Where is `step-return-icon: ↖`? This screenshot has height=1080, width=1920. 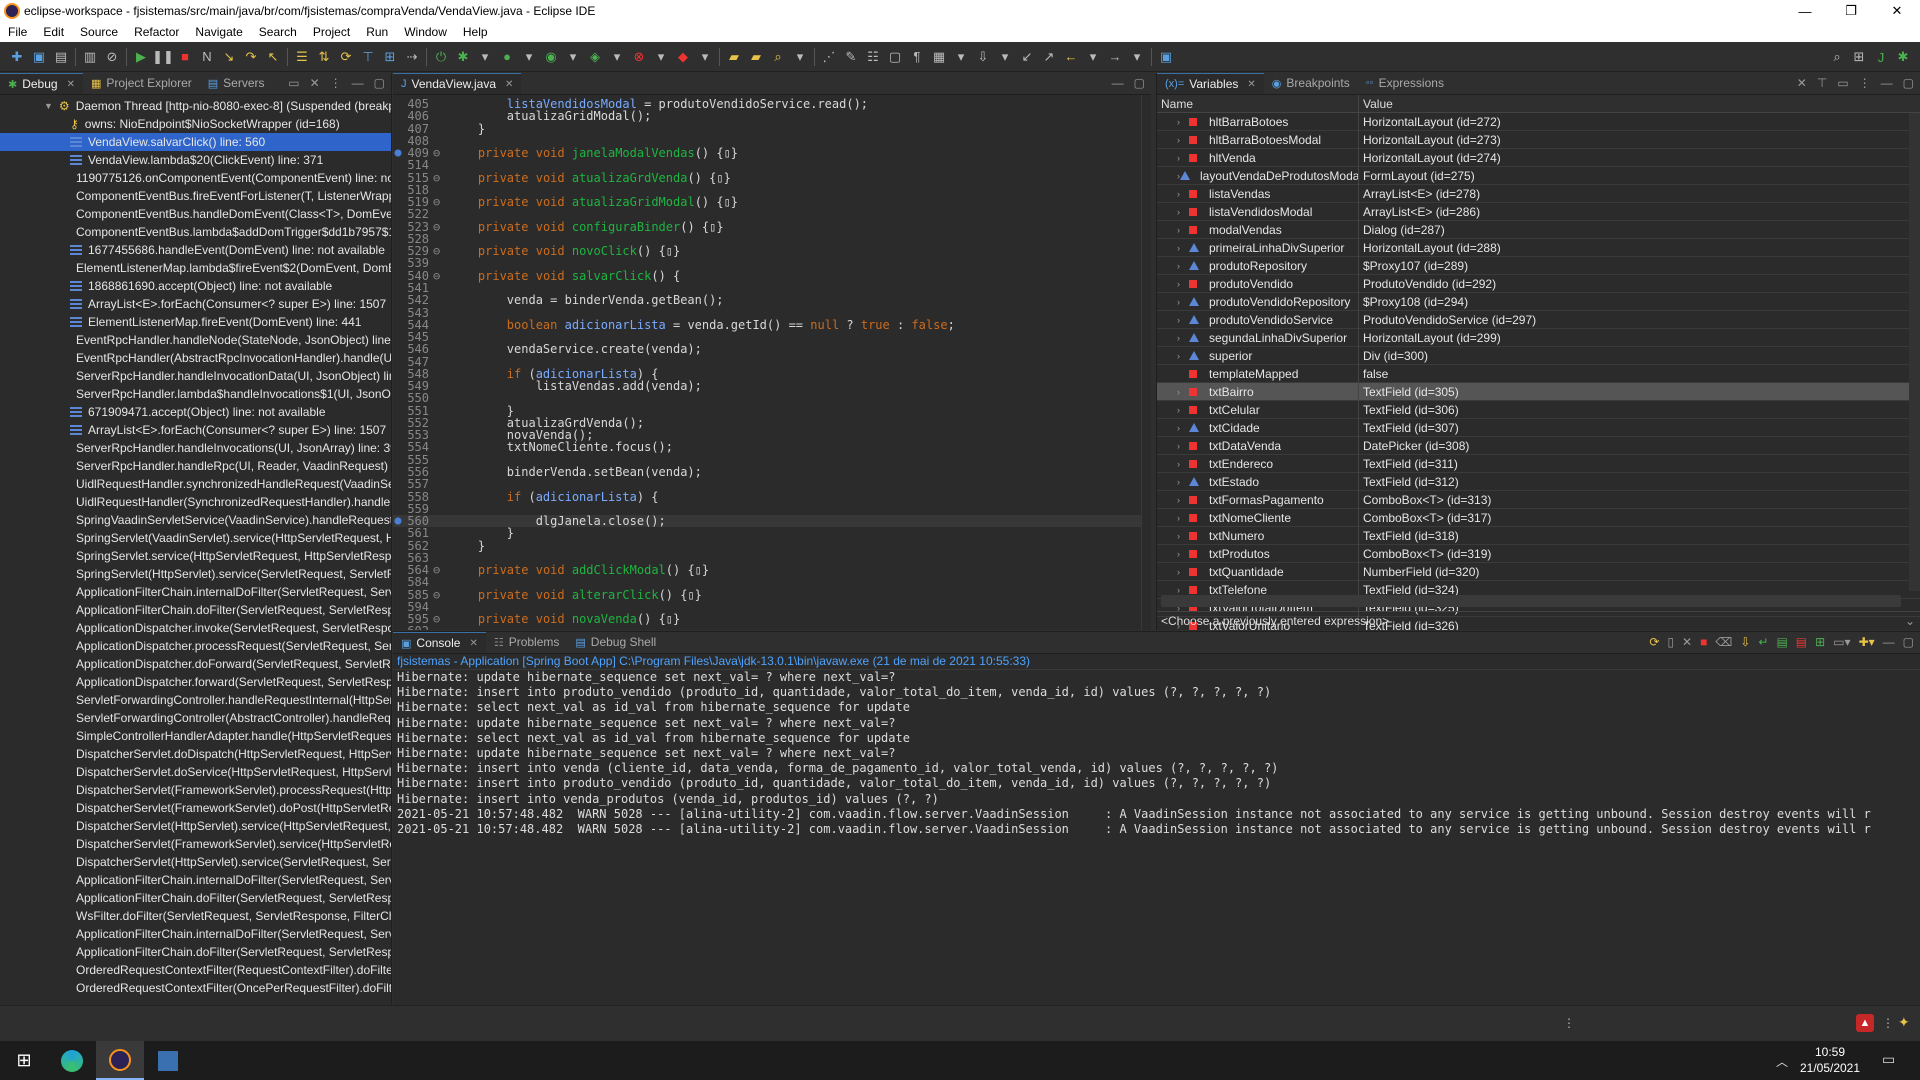
step-return-icon: ↖ is located at coordinates (273, 57).